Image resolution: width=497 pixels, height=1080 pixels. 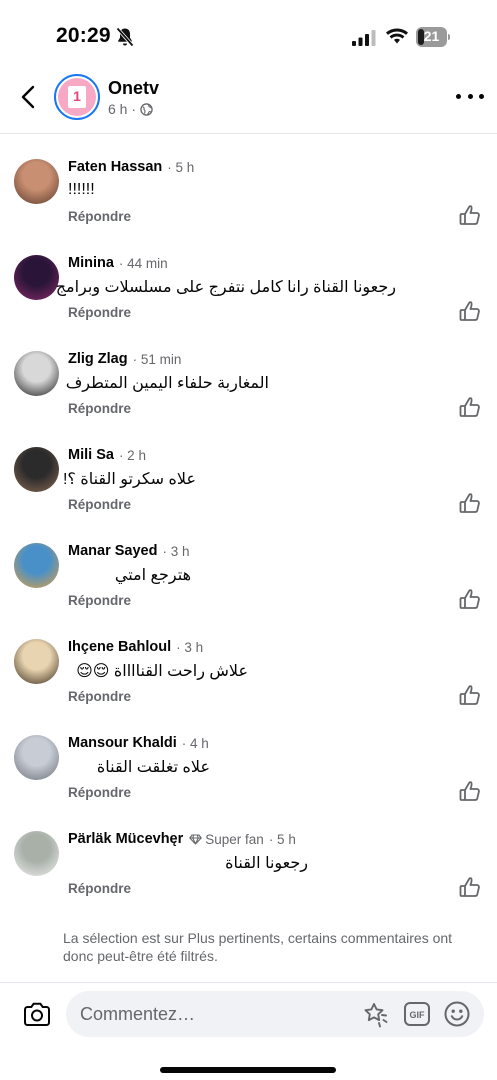 I want to click on comment-author: Pärläk Mücevhęr, so click(x=125, y=839).